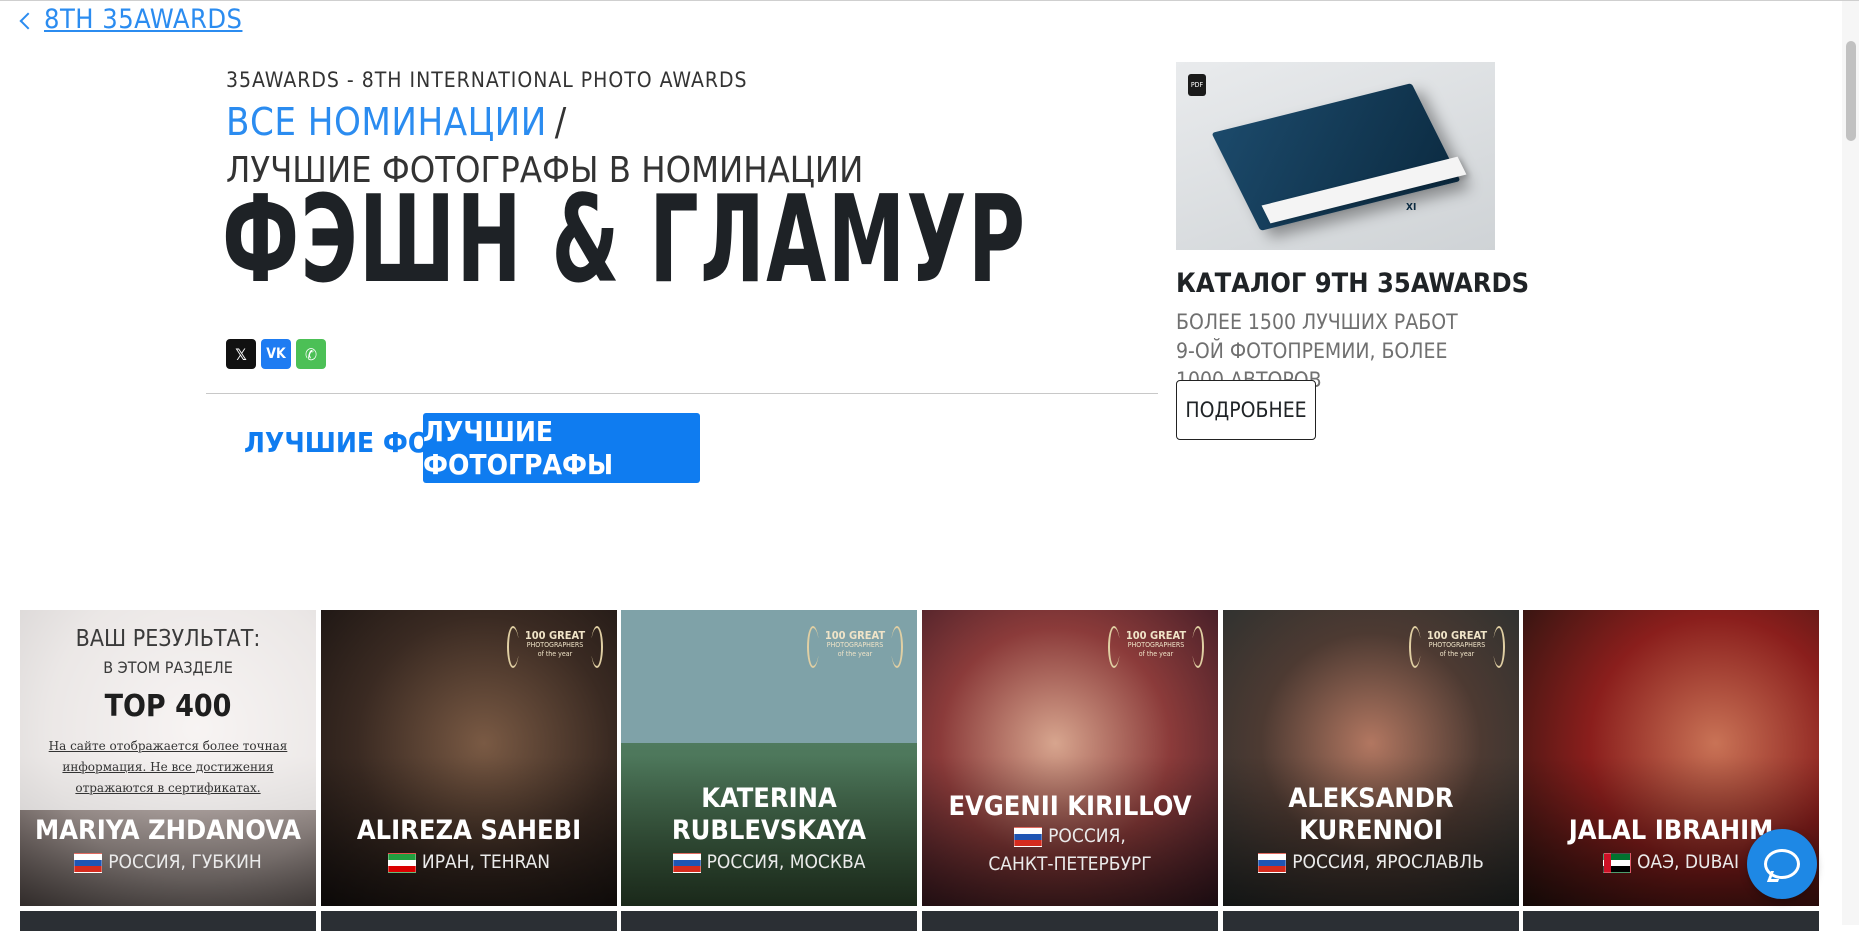 This screenshot has height=931, width=1859. I want to click on photographer-name-line2: RUBLEVSKAYA, so click(769, 830).